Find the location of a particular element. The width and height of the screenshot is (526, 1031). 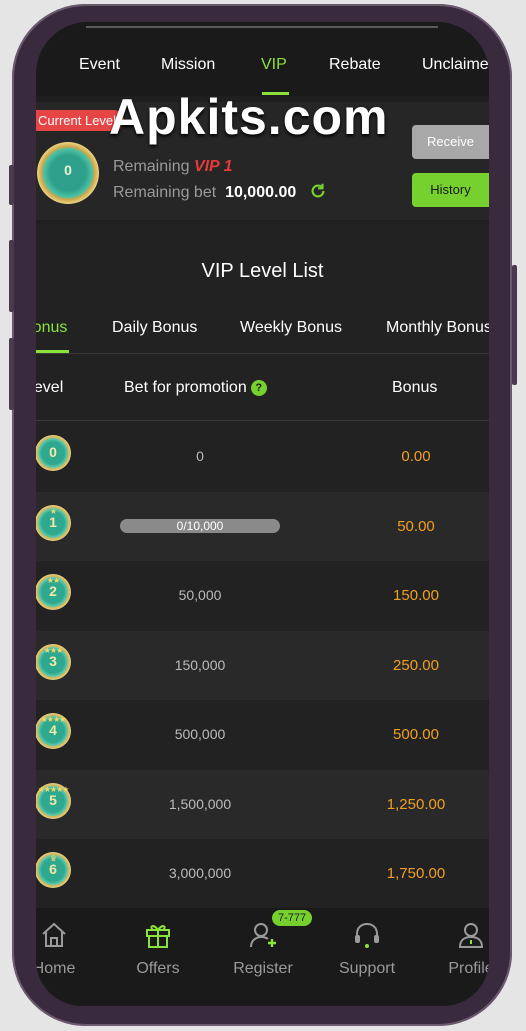

tab-rebate: Rebate is located at coordinates (355, 65).